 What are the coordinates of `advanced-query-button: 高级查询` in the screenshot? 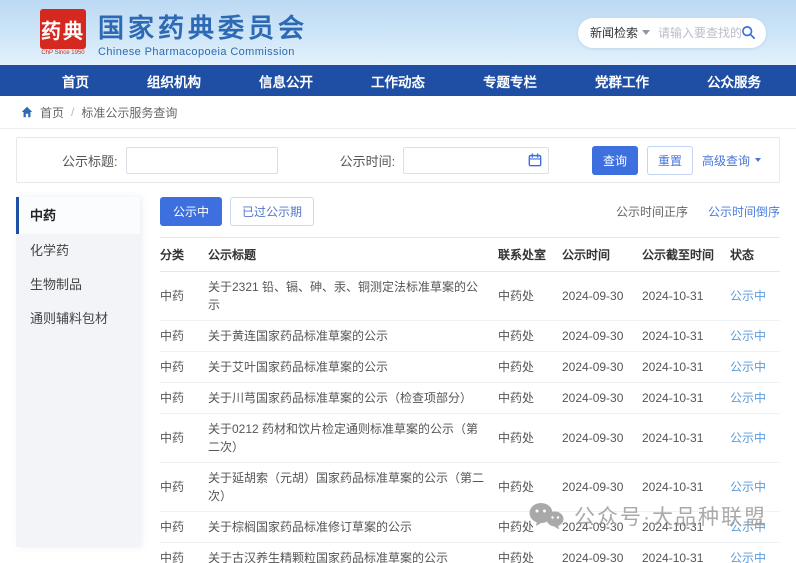 It's located at (731, 160).